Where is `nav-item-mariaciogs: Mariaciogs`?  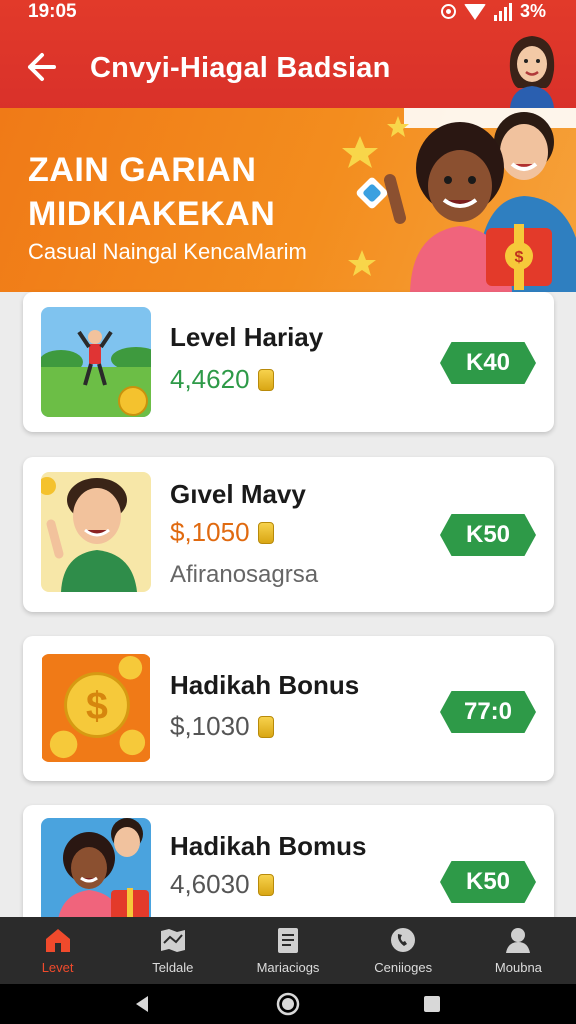
nav-item-mariaciogs: Mariaciogs is located at coordinates (287, 950).